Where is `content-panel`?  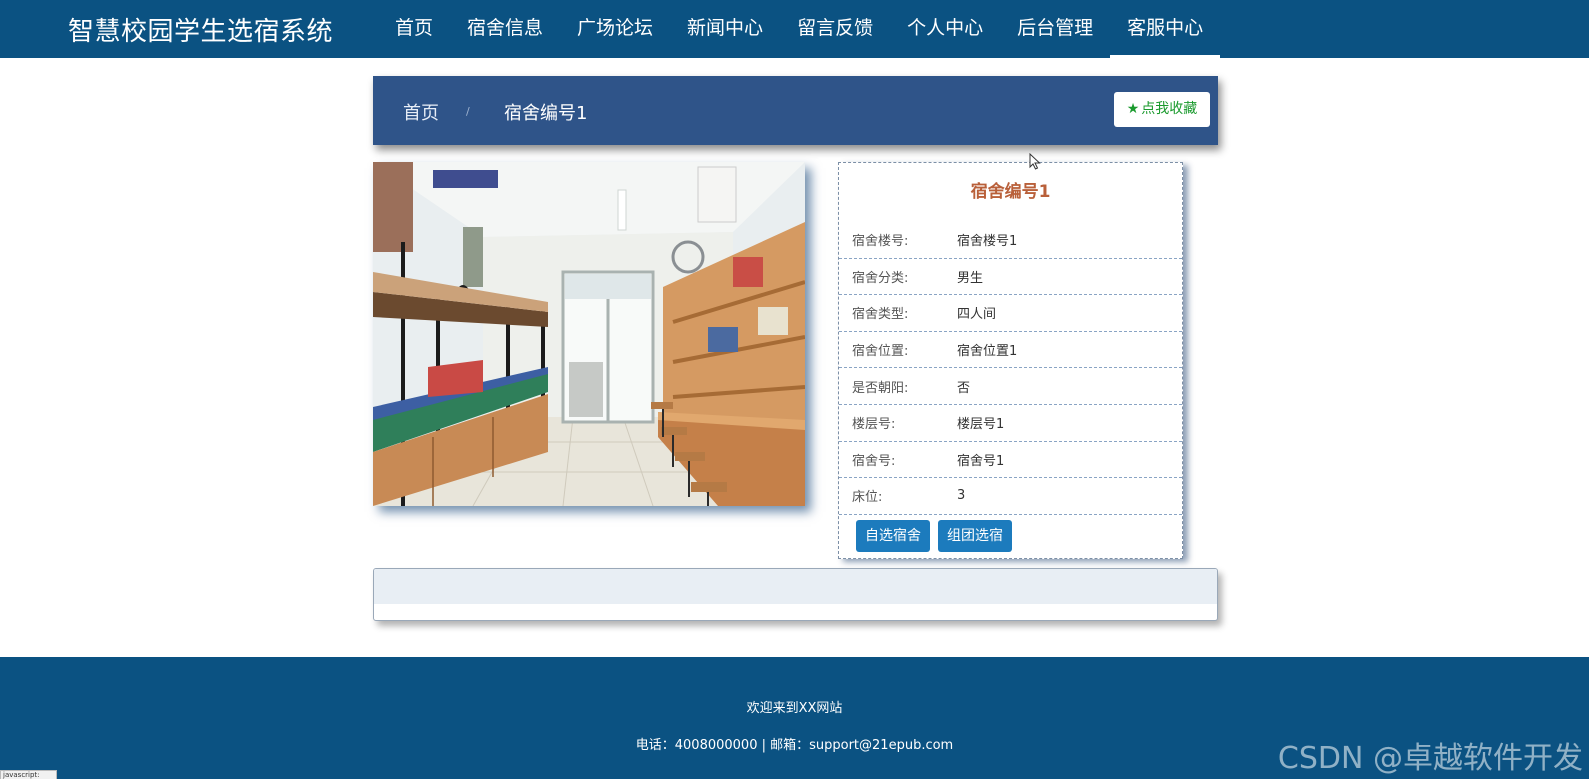
content-panel is located at coordinates (795, 594).